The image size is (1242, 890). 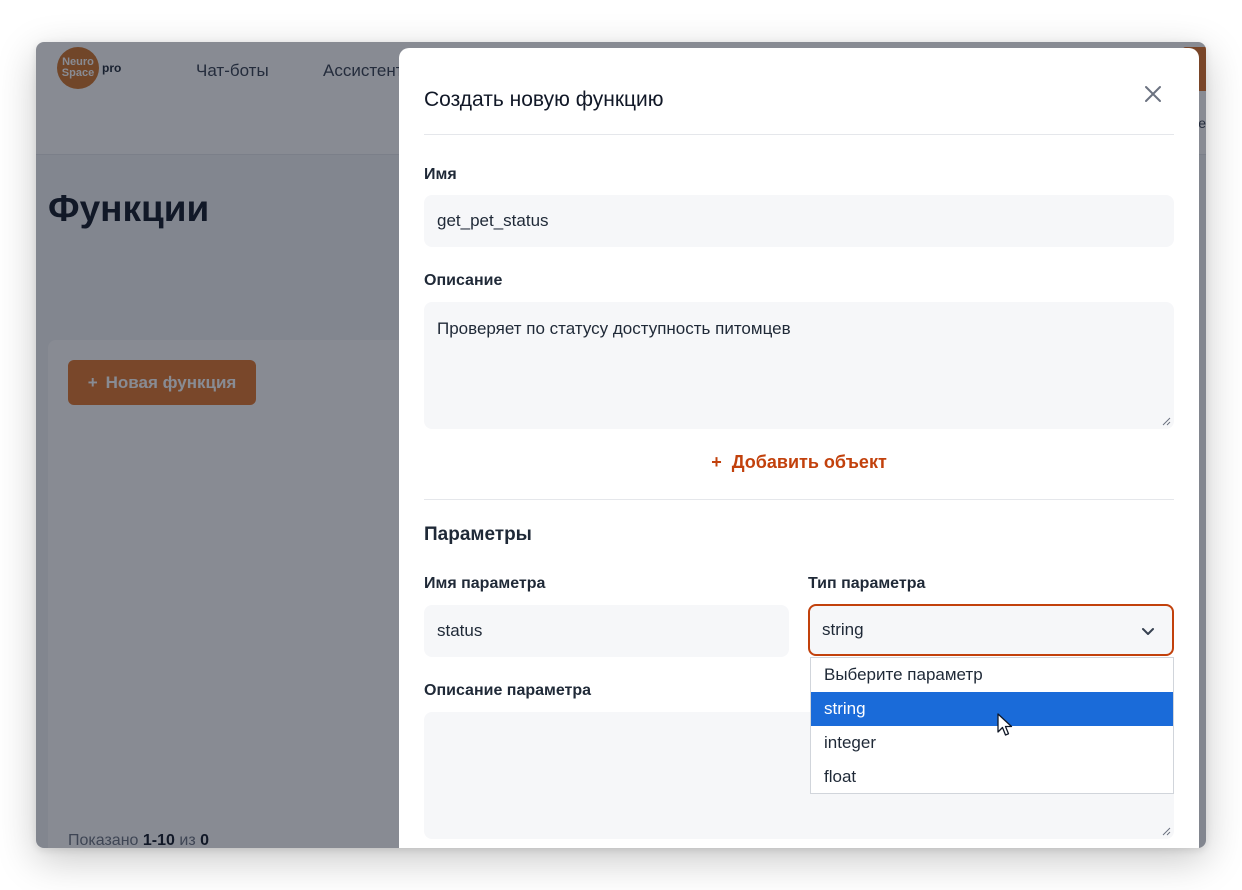 I want to click on add-object-label: Добавить объект, so click(x=809, y=462).